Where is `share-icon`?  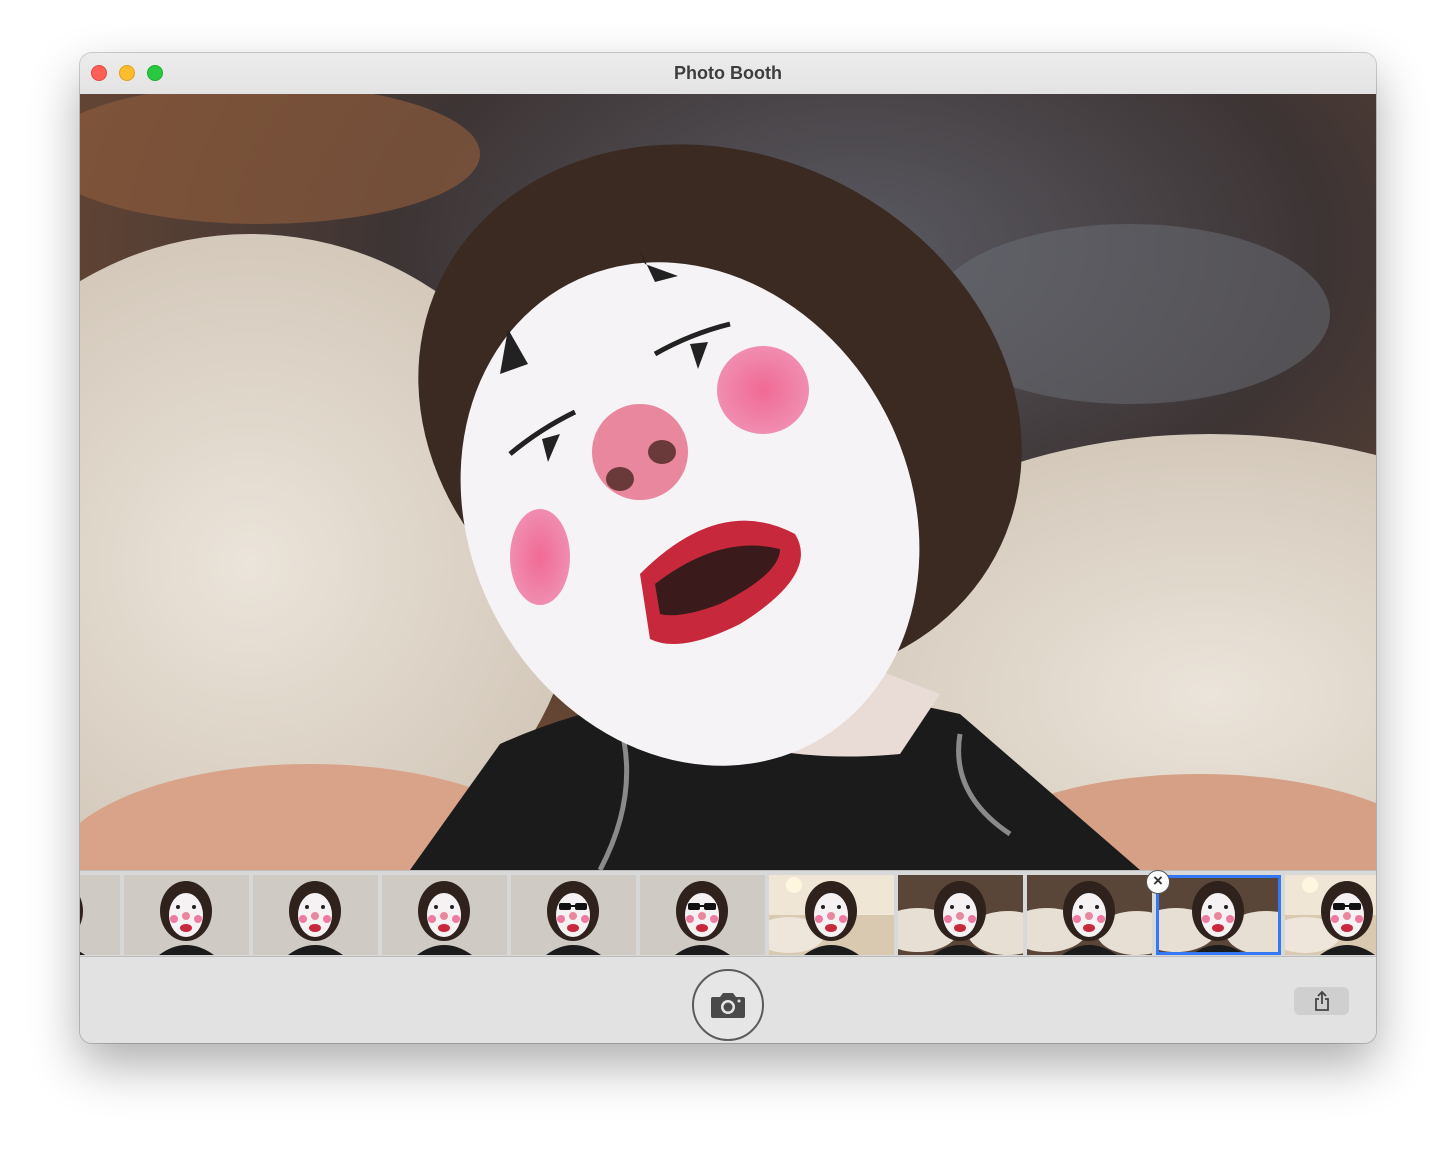
share-icon is located at coordinates (1321, 1000).